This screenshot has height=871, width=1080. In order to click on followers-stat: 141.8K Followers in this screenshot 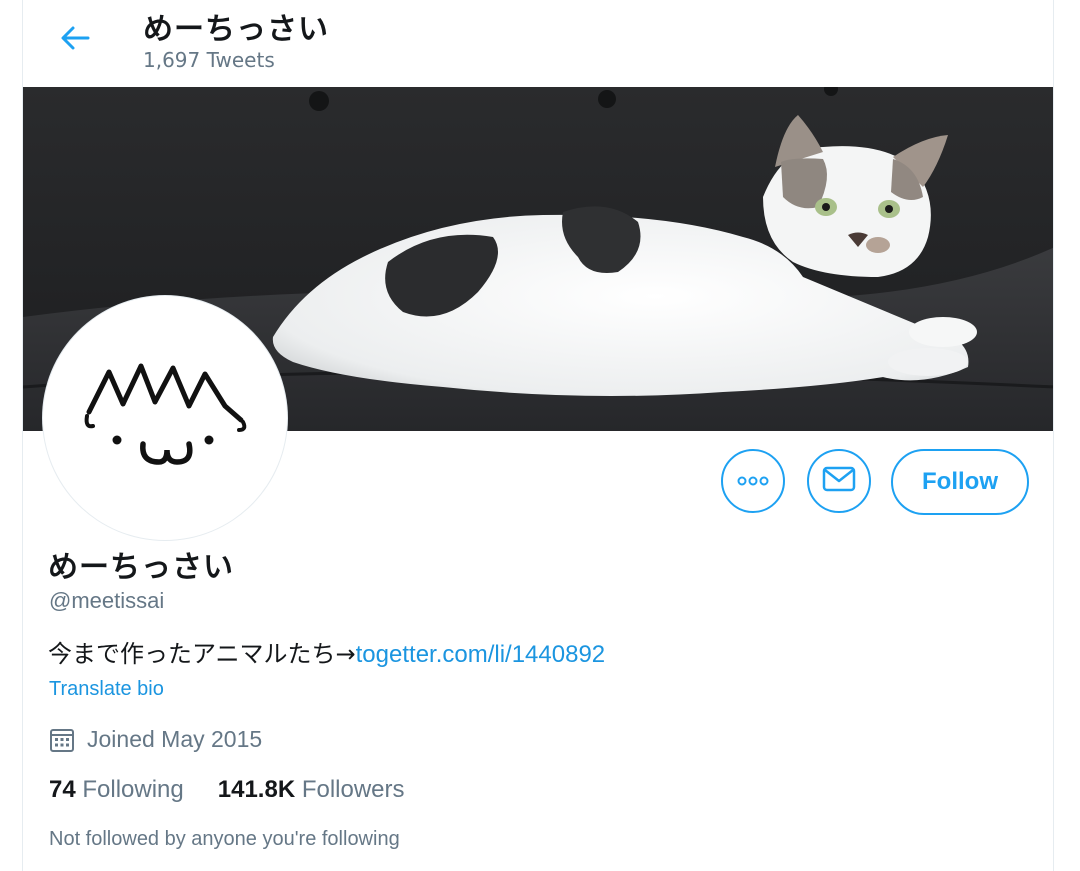, I will do `click(311, 790)`.